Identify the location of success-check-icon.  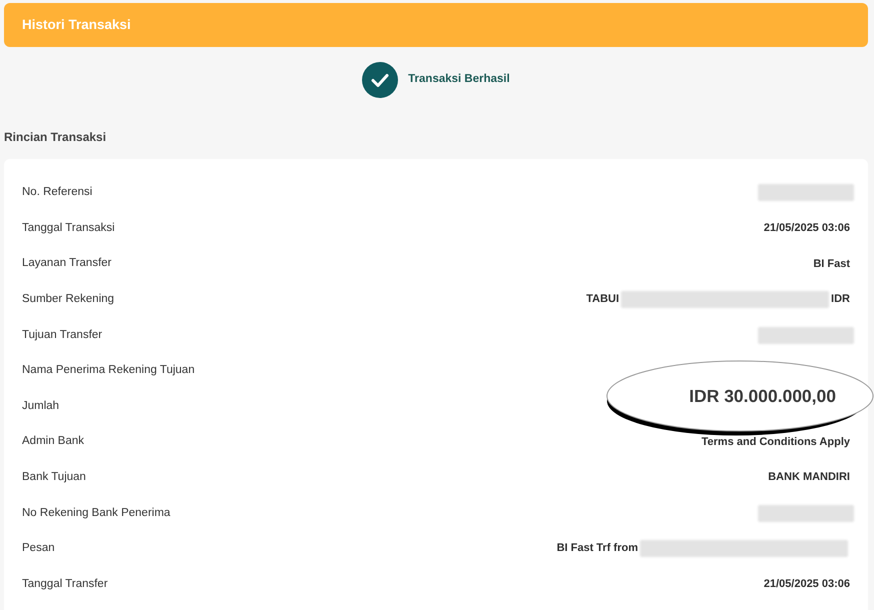
(380, 80).